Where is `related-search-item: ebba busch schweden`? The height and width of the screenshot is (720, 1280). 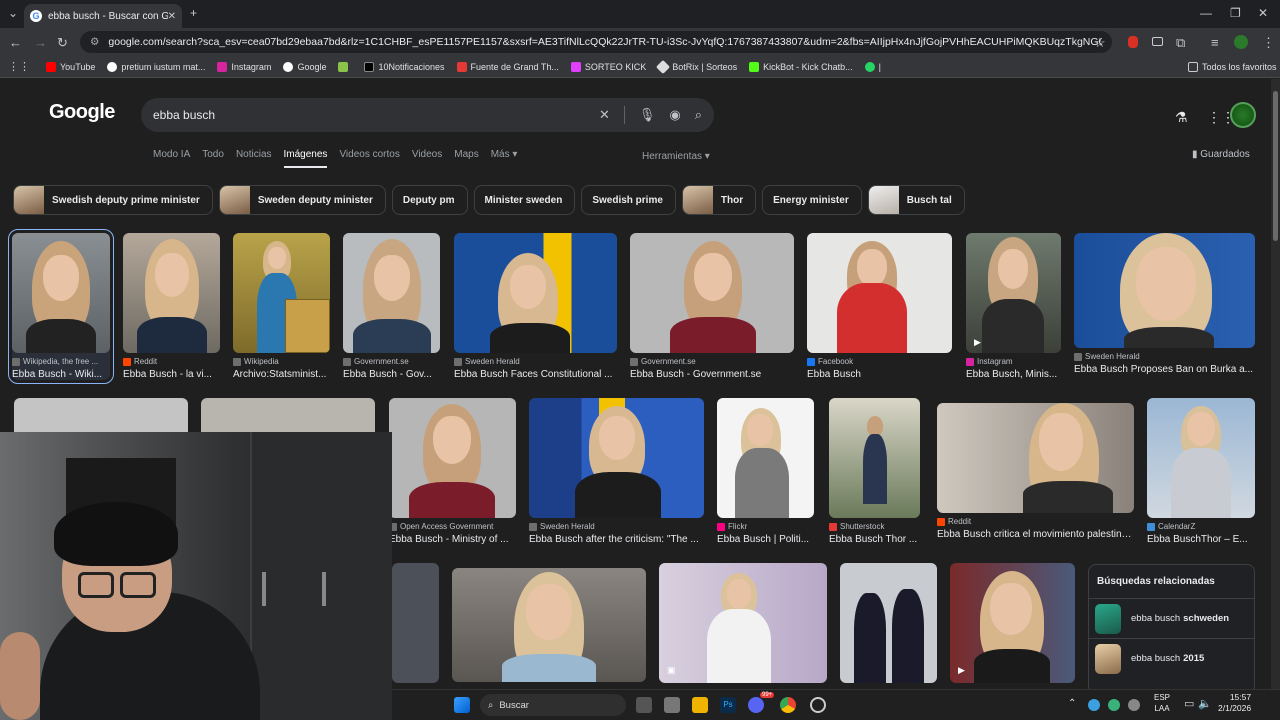 related-search-item: ebba busch schweden is located at coordinates (1171, 618).